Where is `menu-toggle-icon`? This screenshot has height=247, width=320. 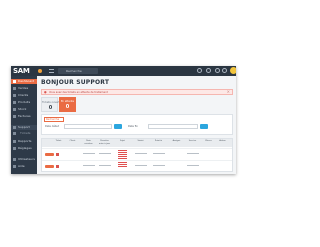
menu-toggle-icon is located at coordinates (51, 71).